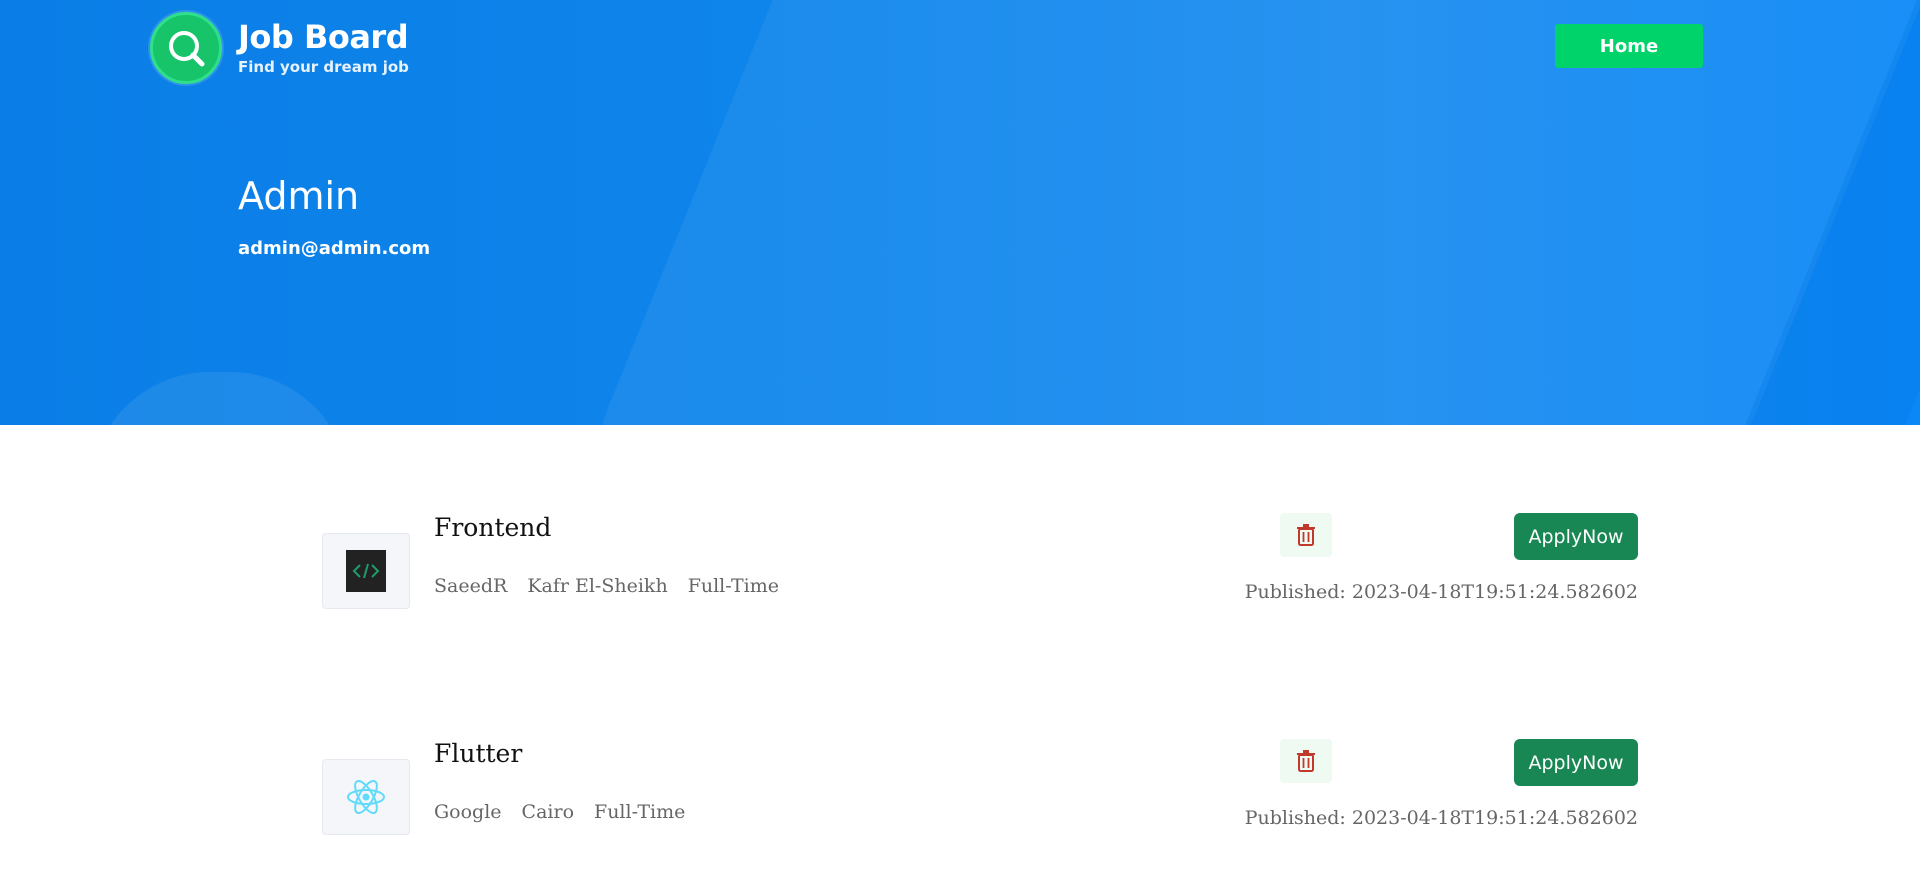 The height and width of the screenshot is (892, 1920). What do you see at coordinates (186, 48) in the screenshot?
I see `search-icon` at bounding box center [186, 48].